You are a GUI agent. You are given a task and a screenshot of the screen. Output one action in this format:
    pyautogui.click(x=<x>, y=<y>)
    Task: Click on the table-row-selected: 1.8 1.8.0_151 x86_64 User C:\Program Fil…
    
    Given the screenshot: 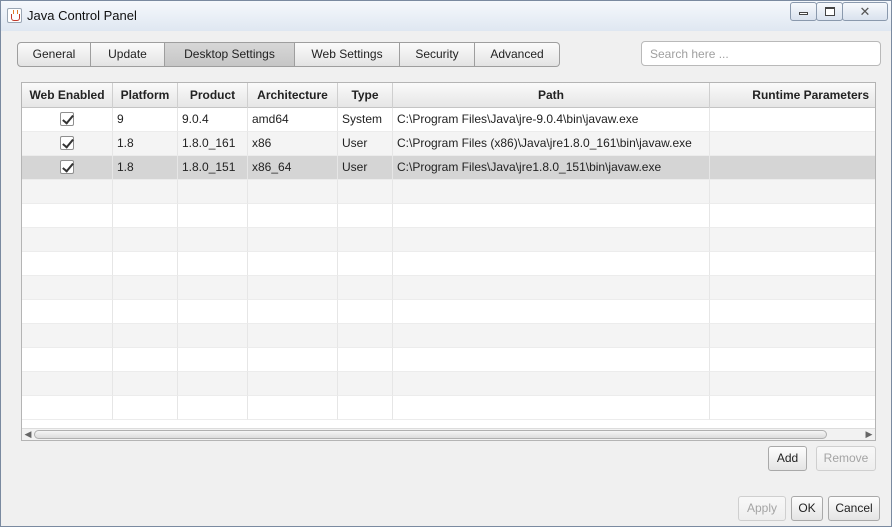 What is the action you would take?
    pyautogui.click(x=448, y=168)
    